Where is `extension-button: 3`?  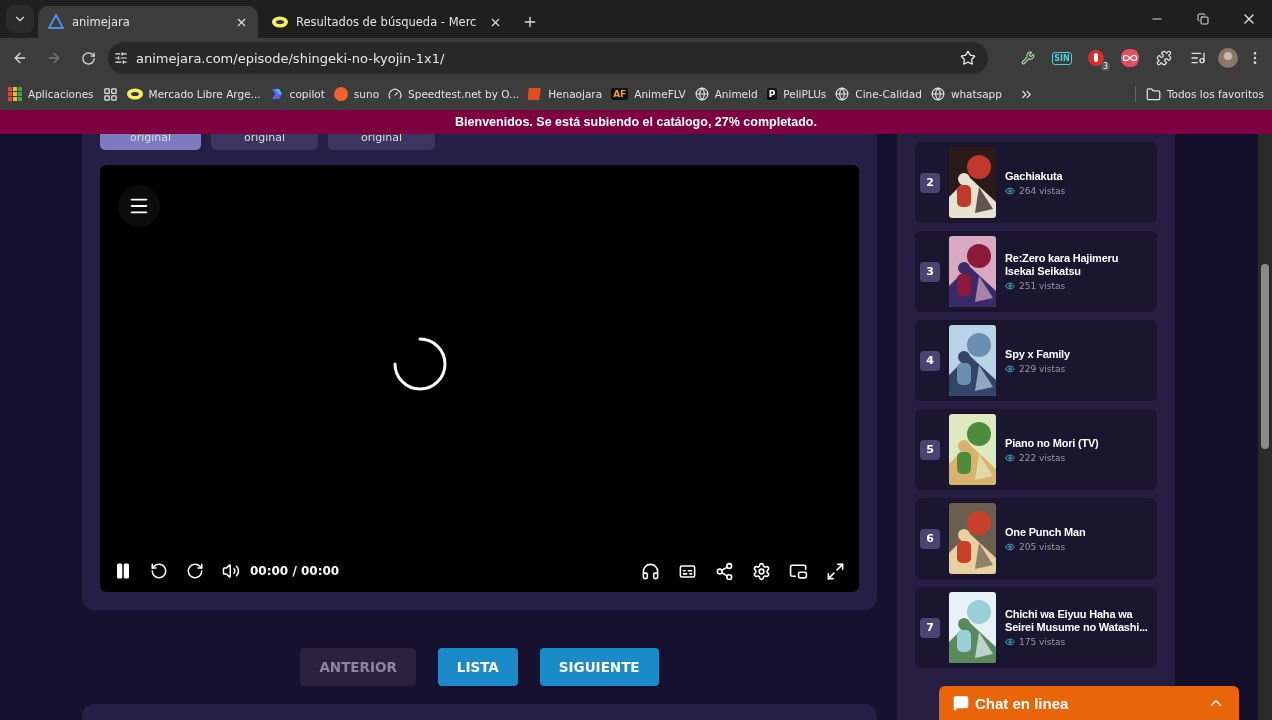
extension-button: 3 is located at coordinates (1096, 58).